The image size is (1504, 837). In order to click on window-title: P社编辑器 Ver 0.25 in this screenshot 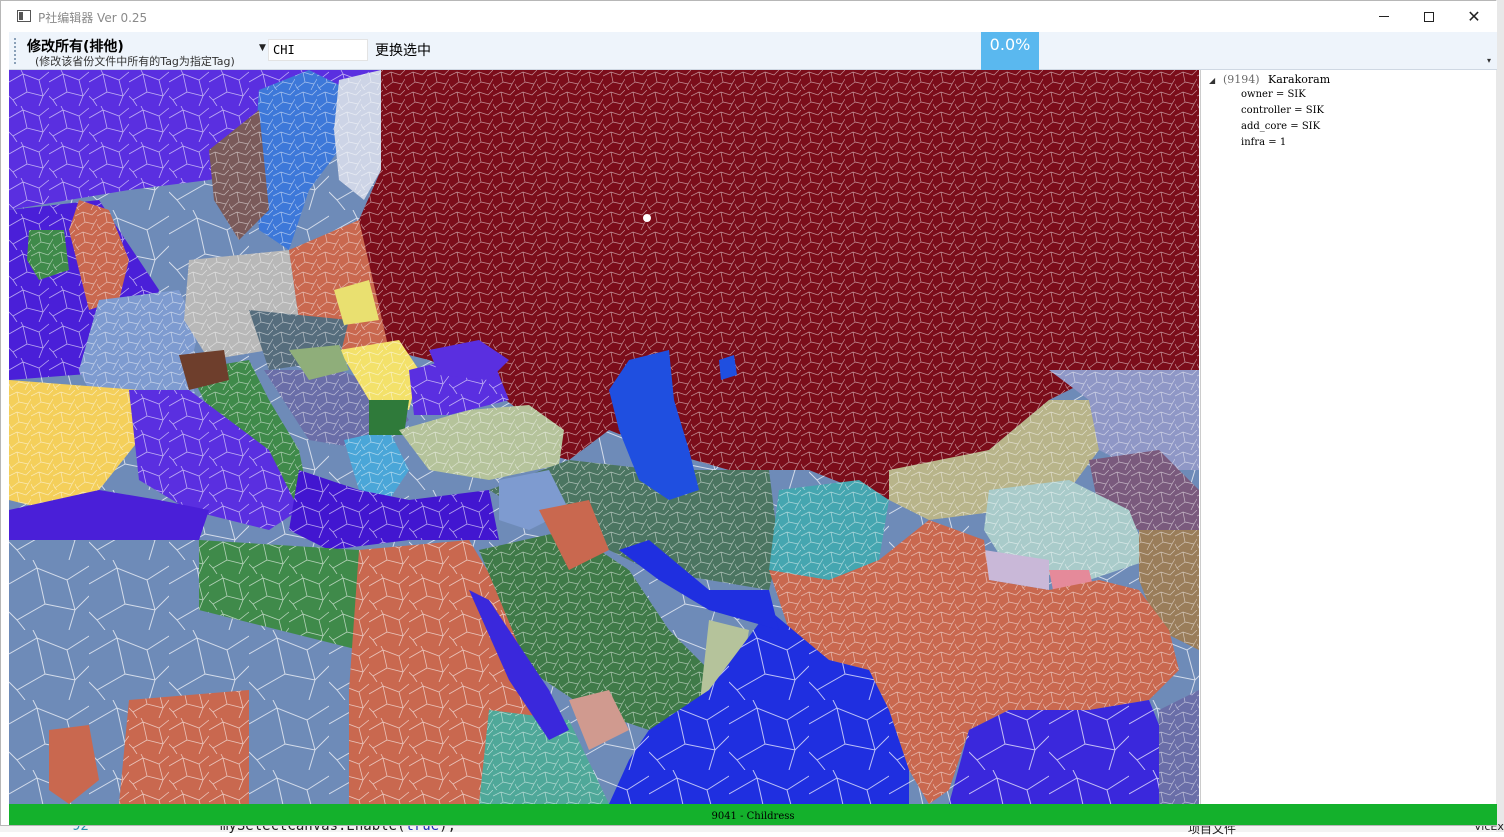, I will do `click(93, 18)`.